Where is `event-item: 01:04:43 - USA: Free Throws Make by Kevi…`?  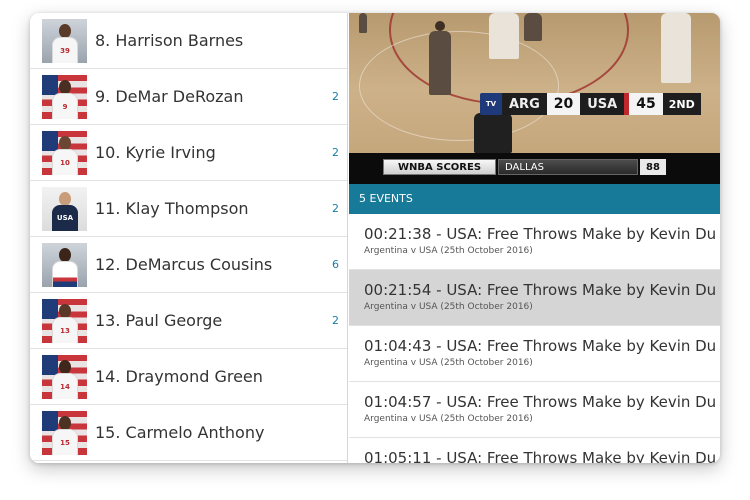 event-item: 01:04:43 - USA: Free Throws Make by Kevi… is located at coordinates (534, 354).